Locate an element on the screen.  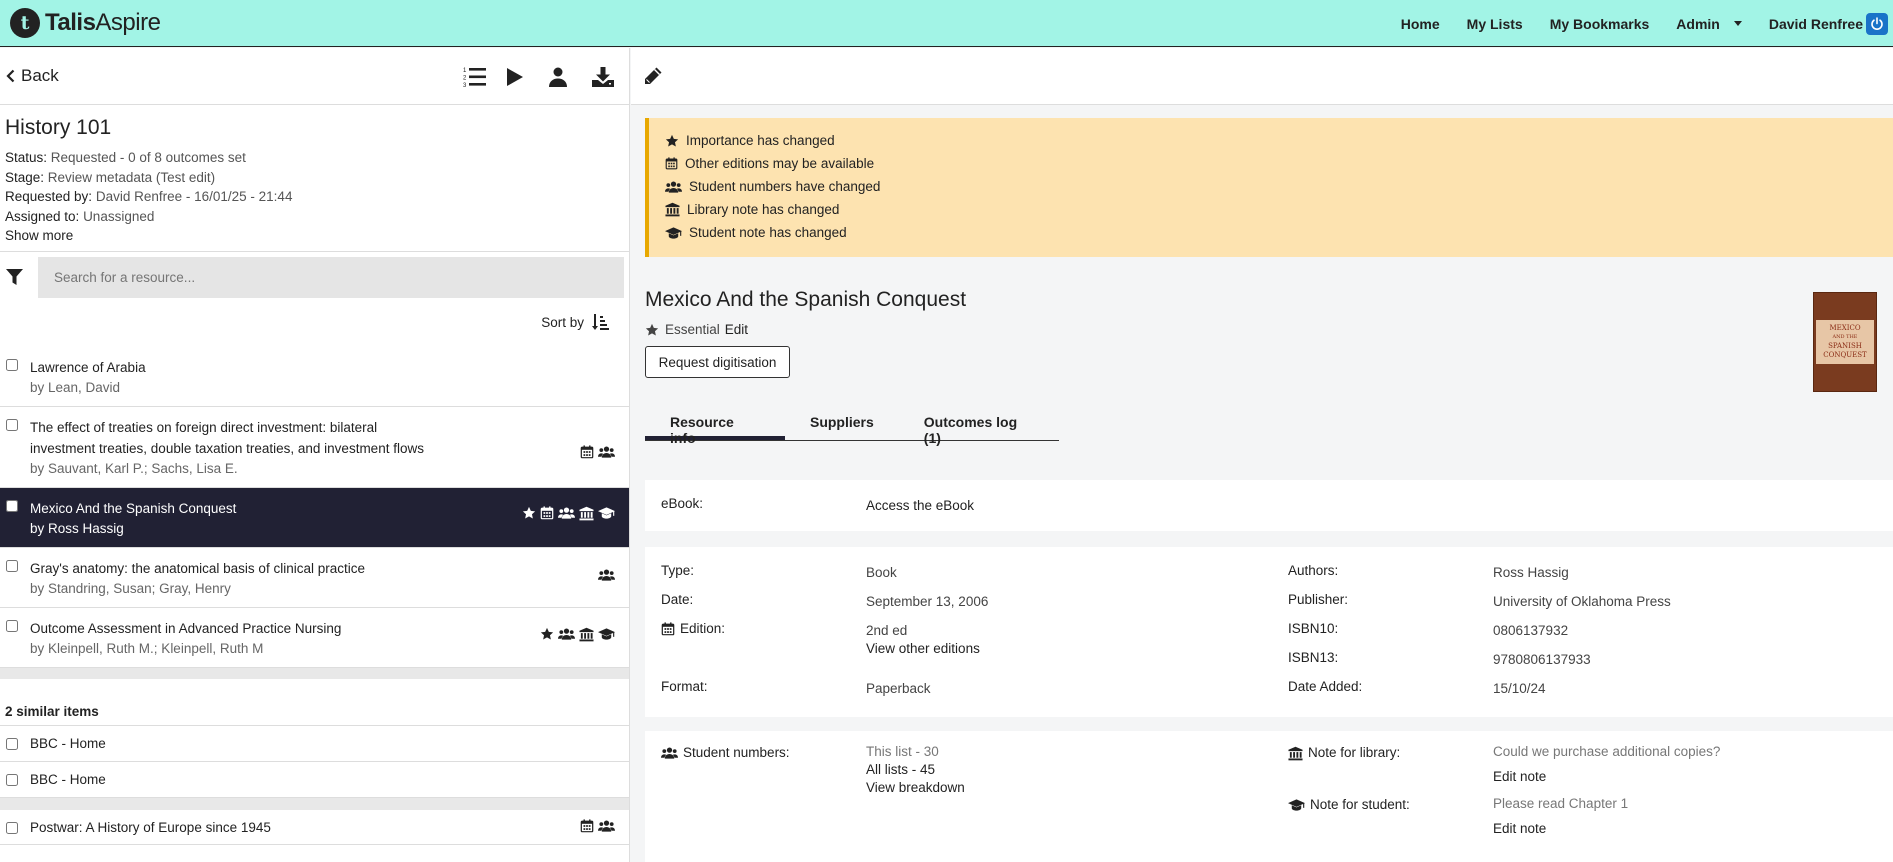
isbn10-value: 0806137932 is located at coordinates (1531, 630).